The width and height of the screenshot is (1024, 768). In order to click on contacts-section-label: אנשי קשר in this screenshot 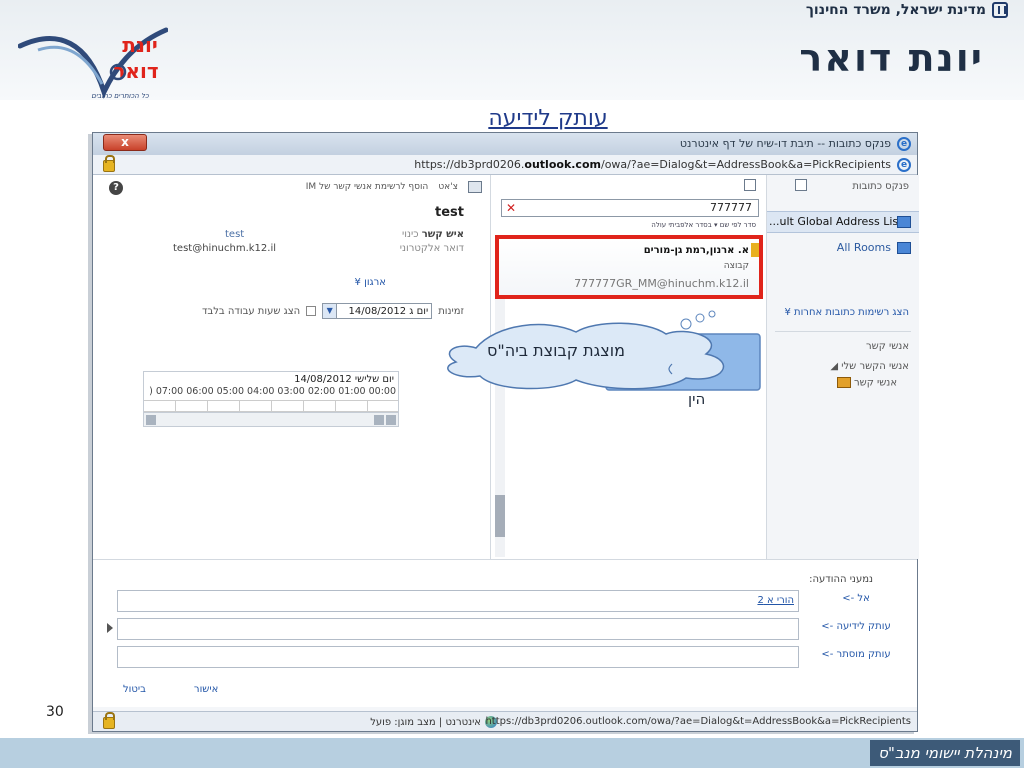, I will do `click(887, 346)`.